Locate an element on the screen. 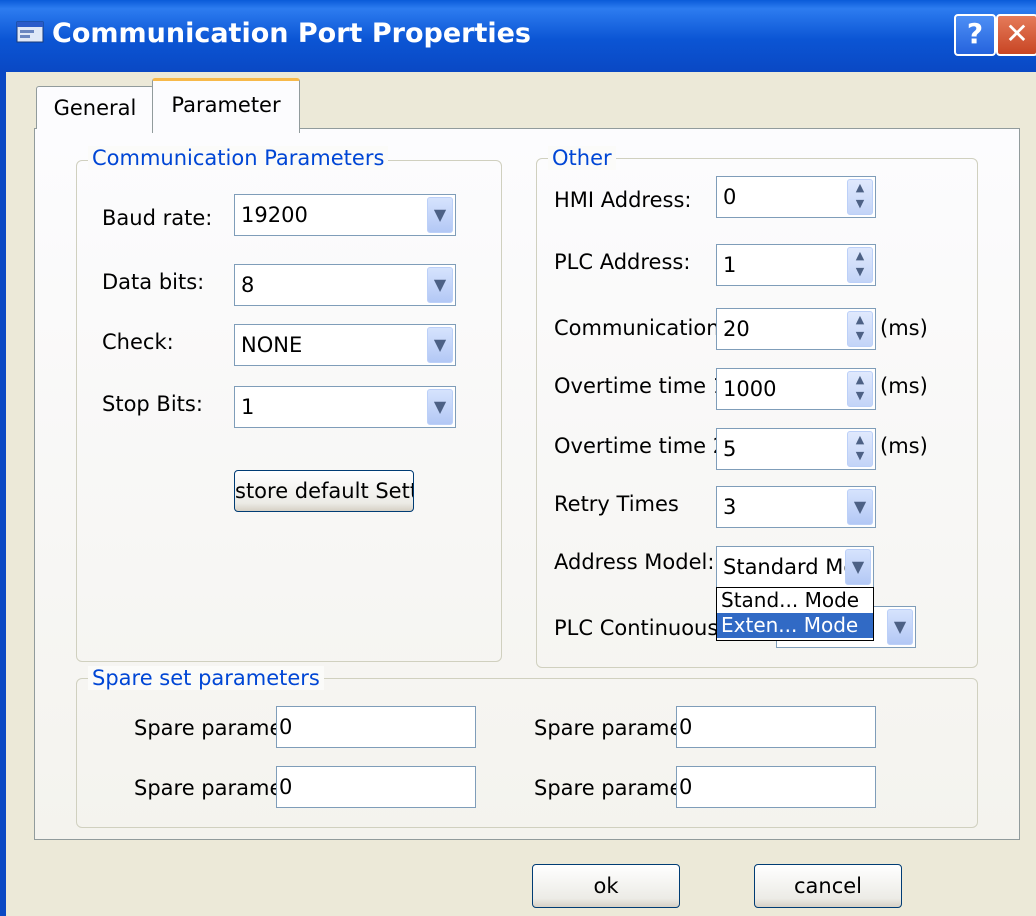 The width and height of the screenshot is (1036, 916). overtime-1-label: Overtime time 1 is located at coordinates (640, 386).